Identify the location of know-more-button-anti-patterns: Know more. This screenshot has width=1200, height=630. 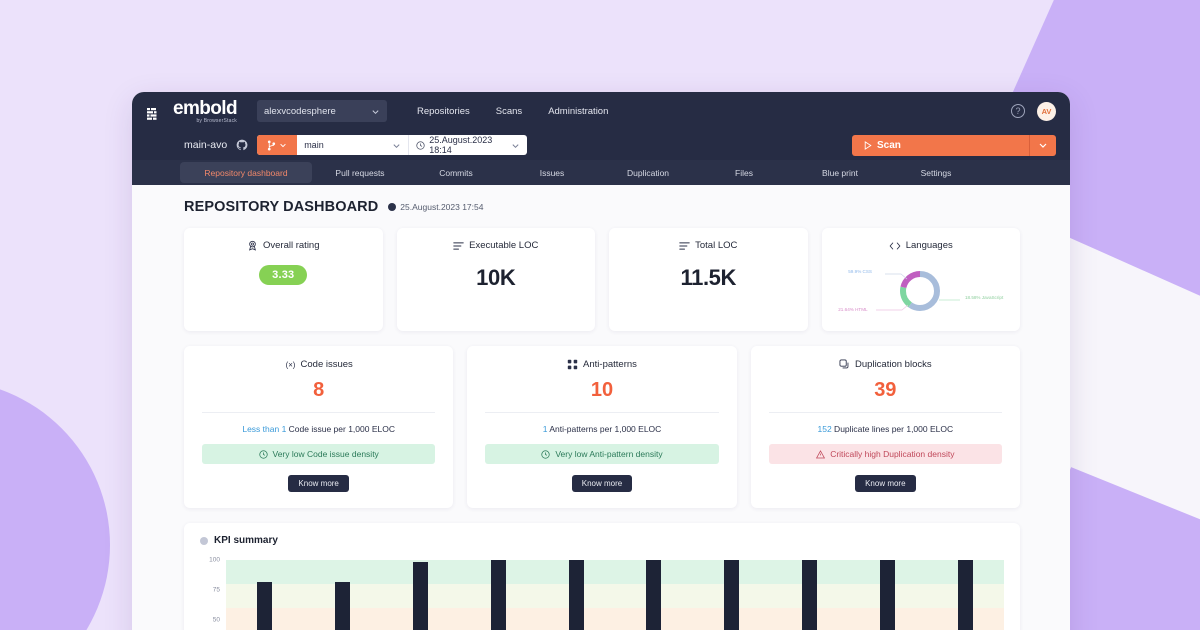
(602, 483).